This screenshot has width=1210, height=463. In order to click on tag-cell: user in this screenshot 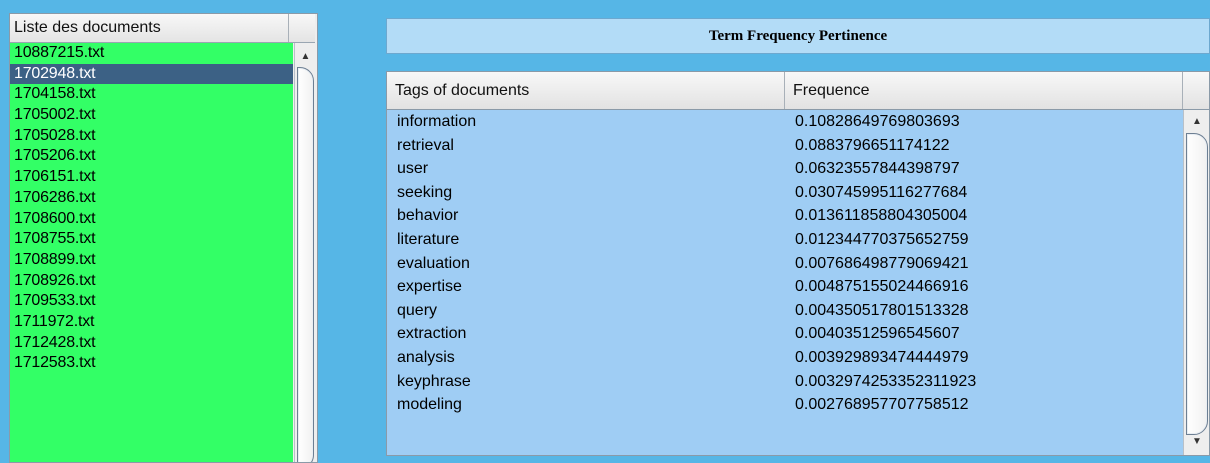, I will do `click(413, 169)`.